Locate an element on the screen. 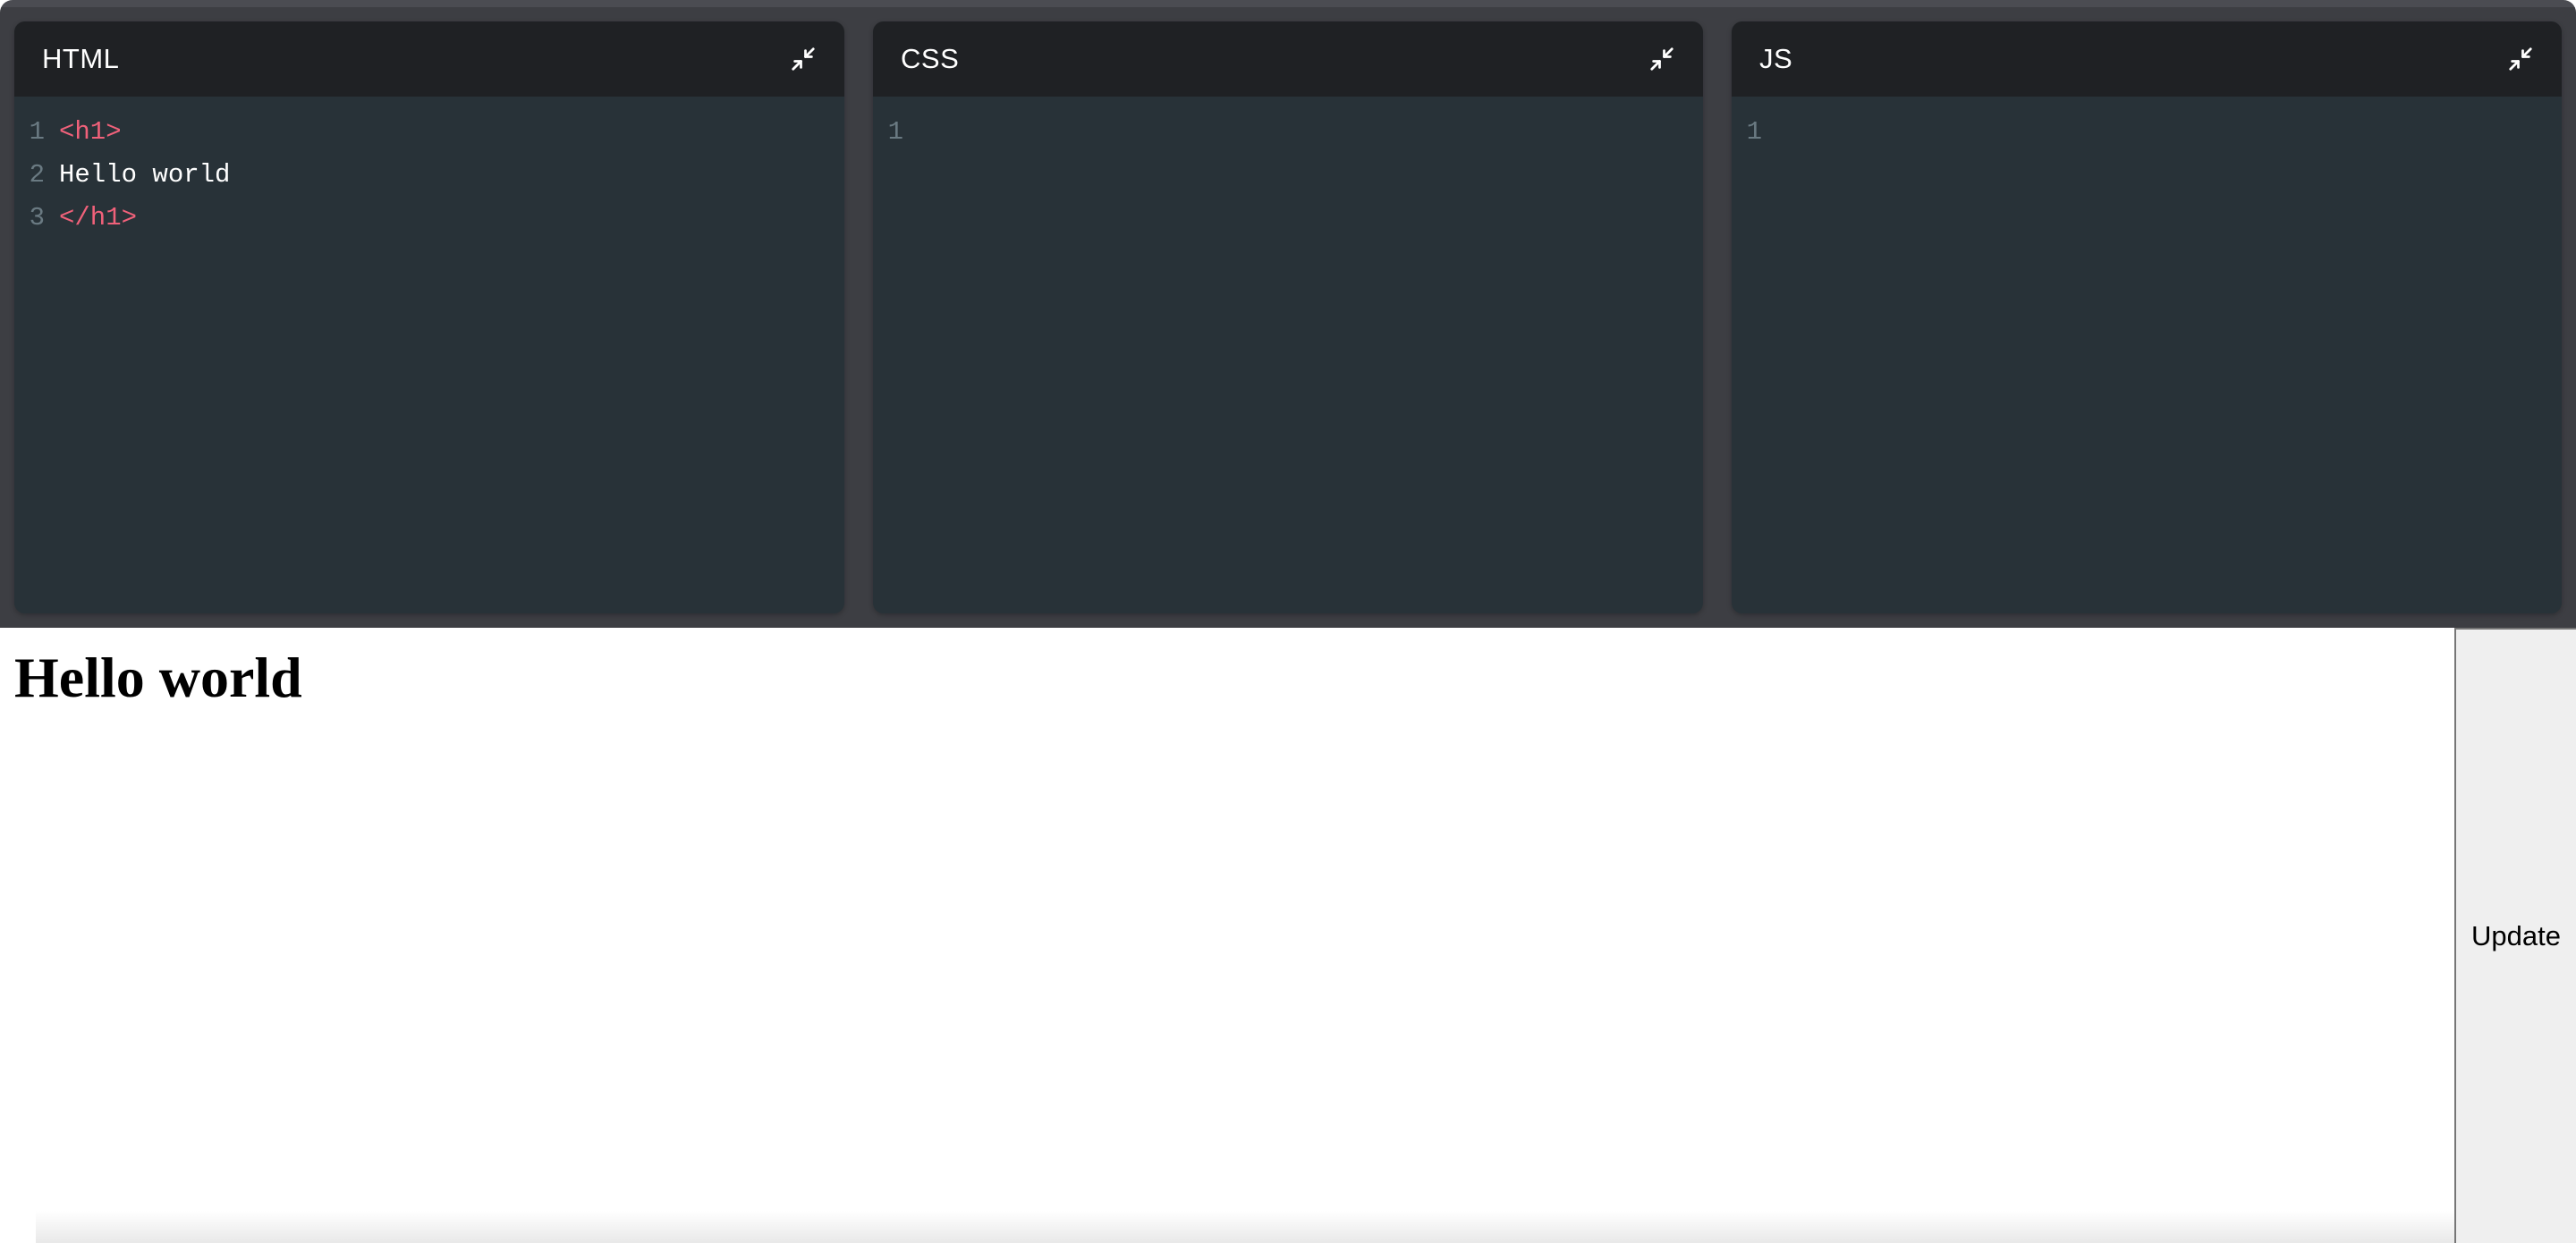  window-top-strip is located at coordinates (1288, 3).